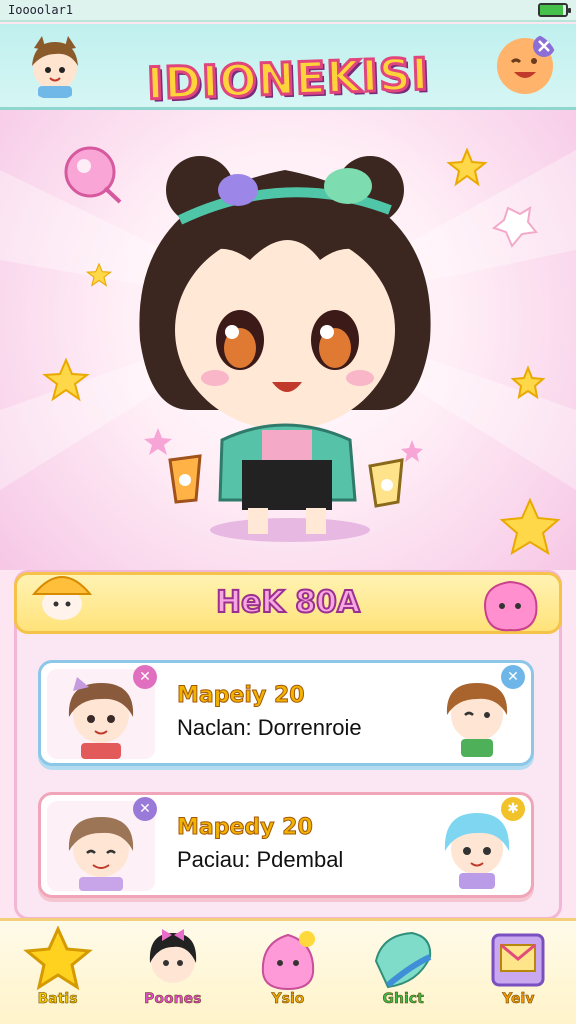 The width and height of the screenshot is (576, 1024). Describe the element at coordinates (62, 598) in the screenshot. I see `hat-mascot-icon` at that location.